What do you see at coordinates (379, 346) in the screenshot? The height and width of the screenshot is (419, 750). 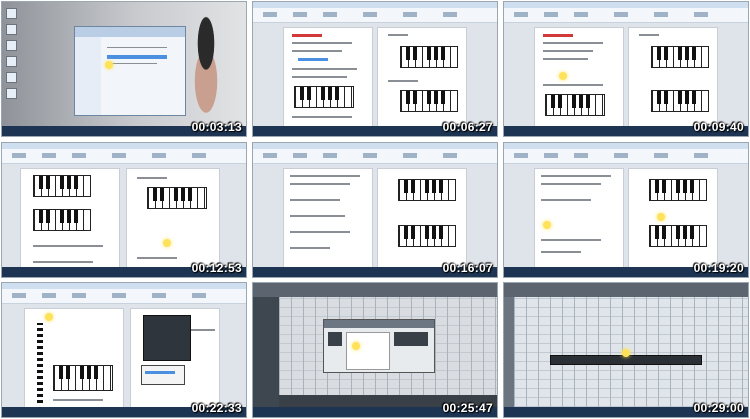 I see `dialog-window` at bounding box center [379, 346].